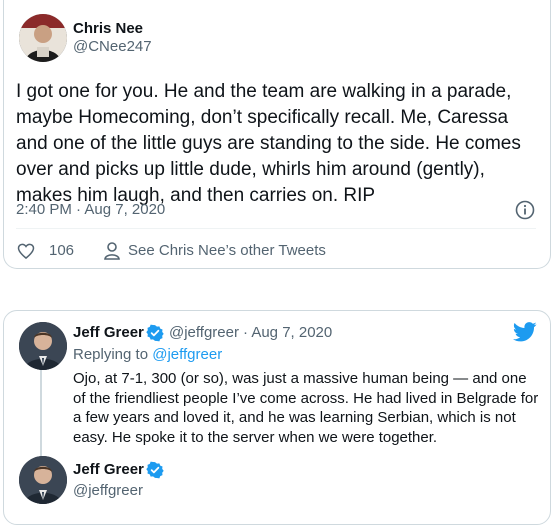  What do you see at coordinates (276, 228) in the screenshot?
I see `divider` at bounding box center [276, 228].